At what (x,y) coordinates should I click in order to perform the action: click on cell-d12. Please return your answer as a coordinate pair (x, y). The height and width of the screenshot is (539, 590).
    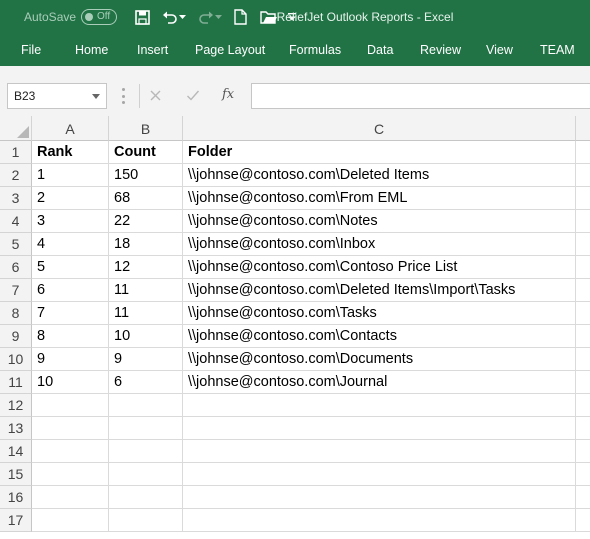
    Looking at the image, I should click on (583, 405).